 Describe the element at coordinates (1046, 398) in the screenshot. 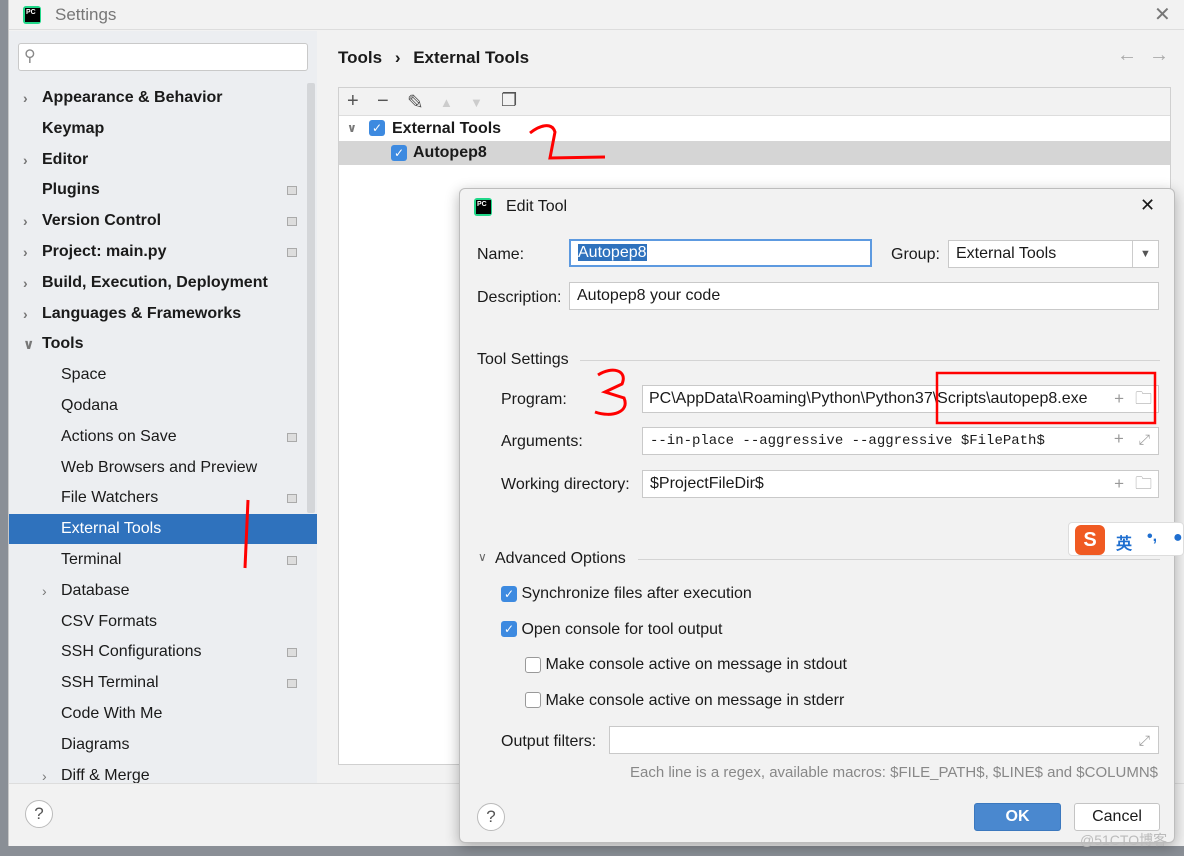

I see `annotation-highlight-box` at that location.